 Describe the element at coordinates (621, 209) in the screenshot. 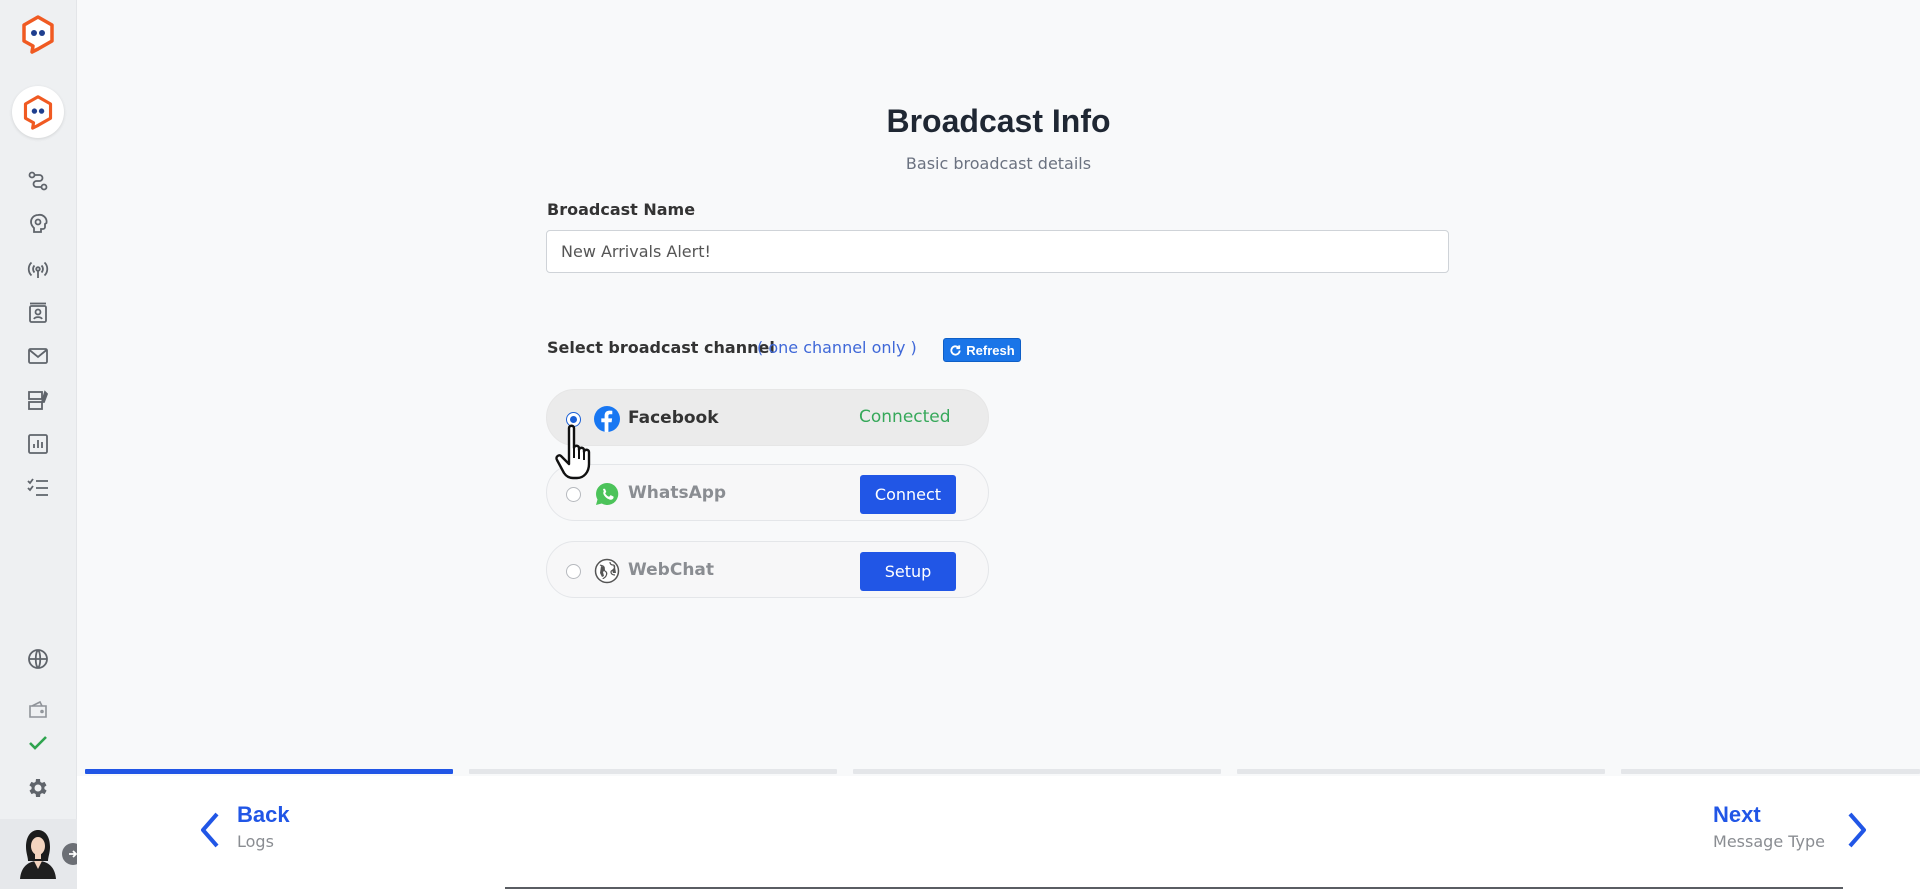

I see `broadcast-name-label: Broadcast Name` at that location.